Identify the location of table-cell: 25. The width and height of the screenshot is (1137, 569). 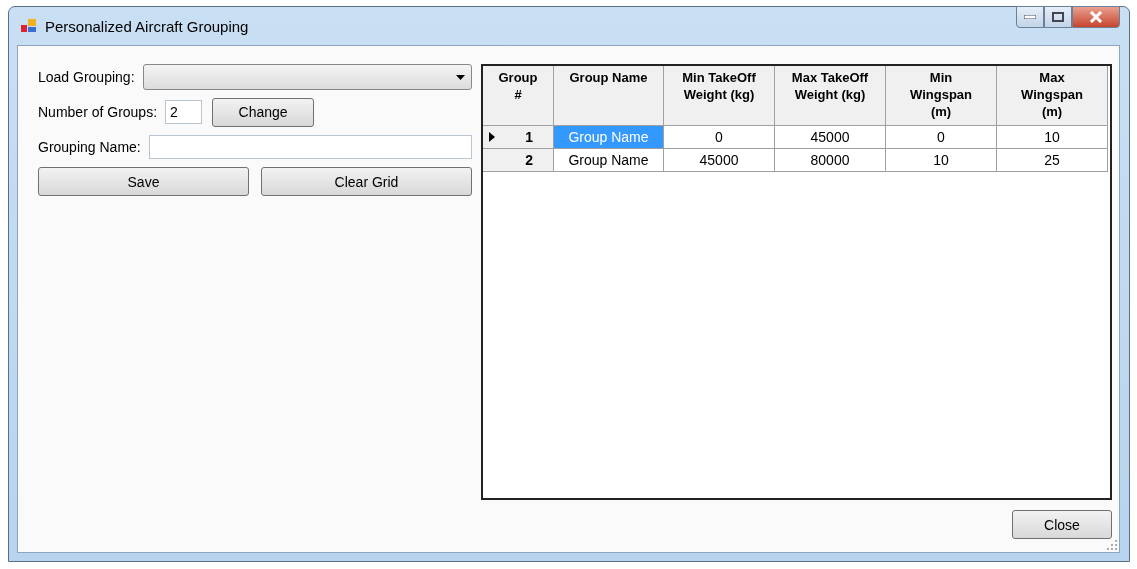
(1052, 160).